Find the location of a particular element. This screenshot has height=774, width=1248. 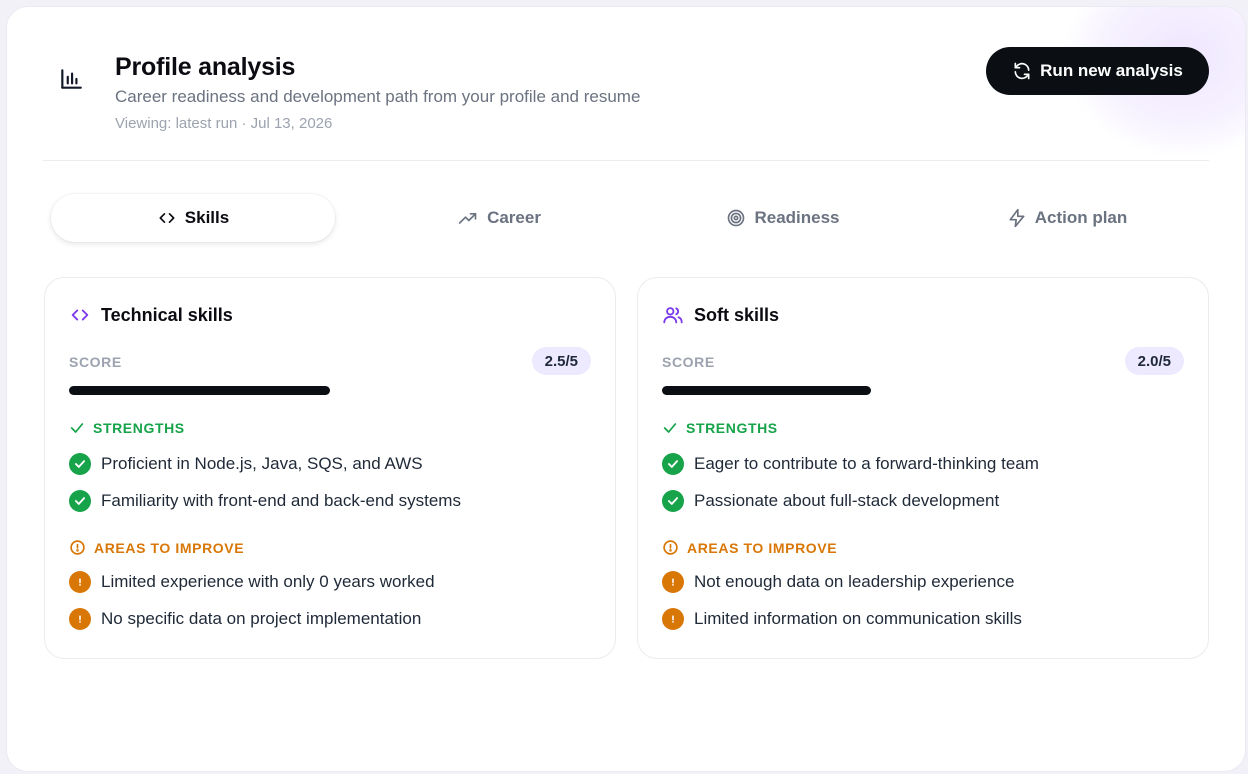

trending-up-icon is located at coordinates (467, 218).